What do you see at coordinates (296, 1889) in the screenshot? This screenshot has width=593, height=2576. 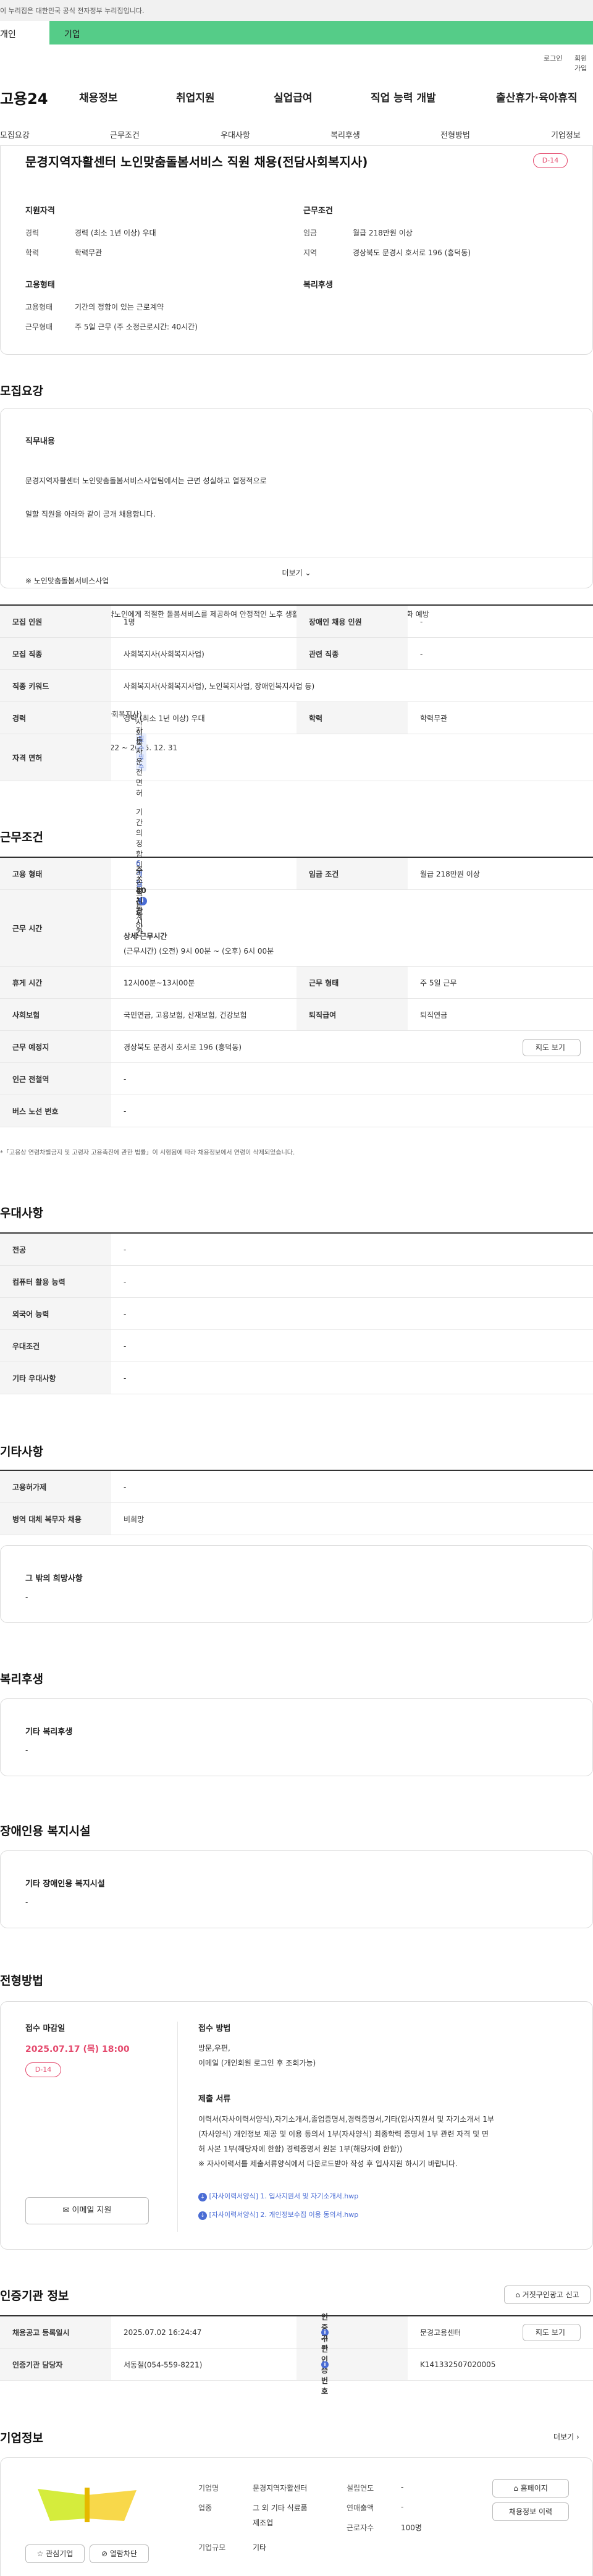 I see `facility-card: 기타 장애인용 복지시설 -` at bounding box center [296, 1889].